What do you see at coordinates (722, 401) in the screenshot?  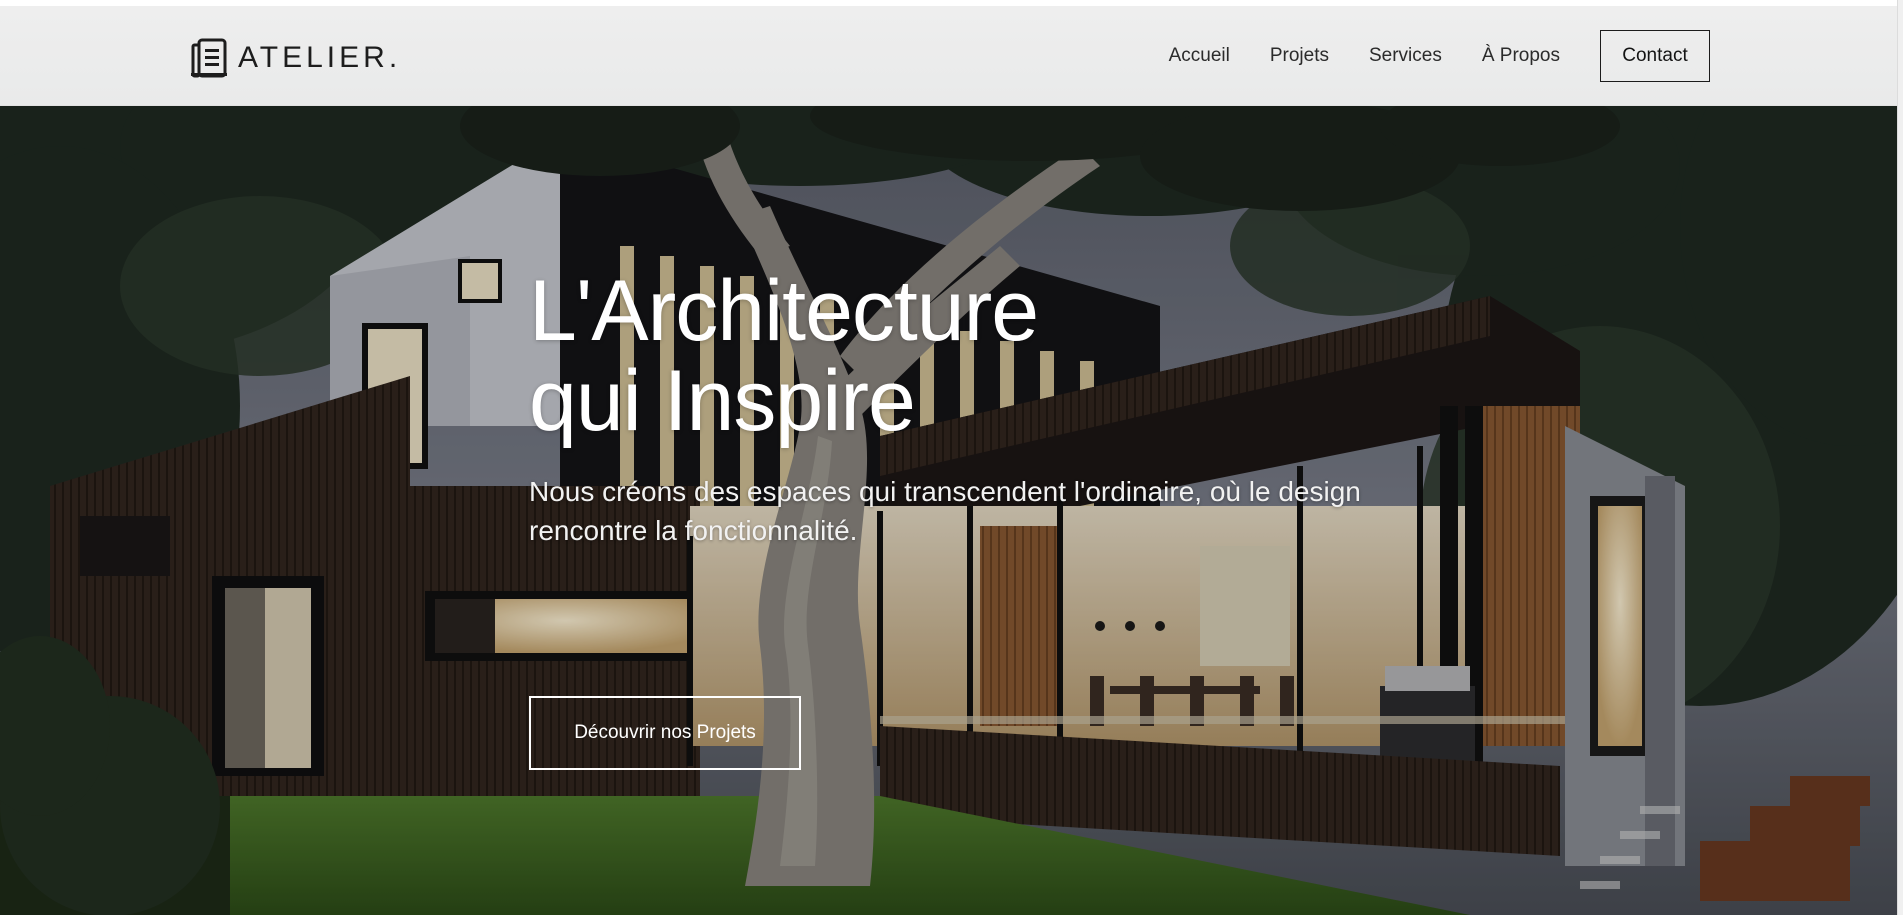 I see `hero-title-line-2: qui Inspire` at bounding box center [722, 401].